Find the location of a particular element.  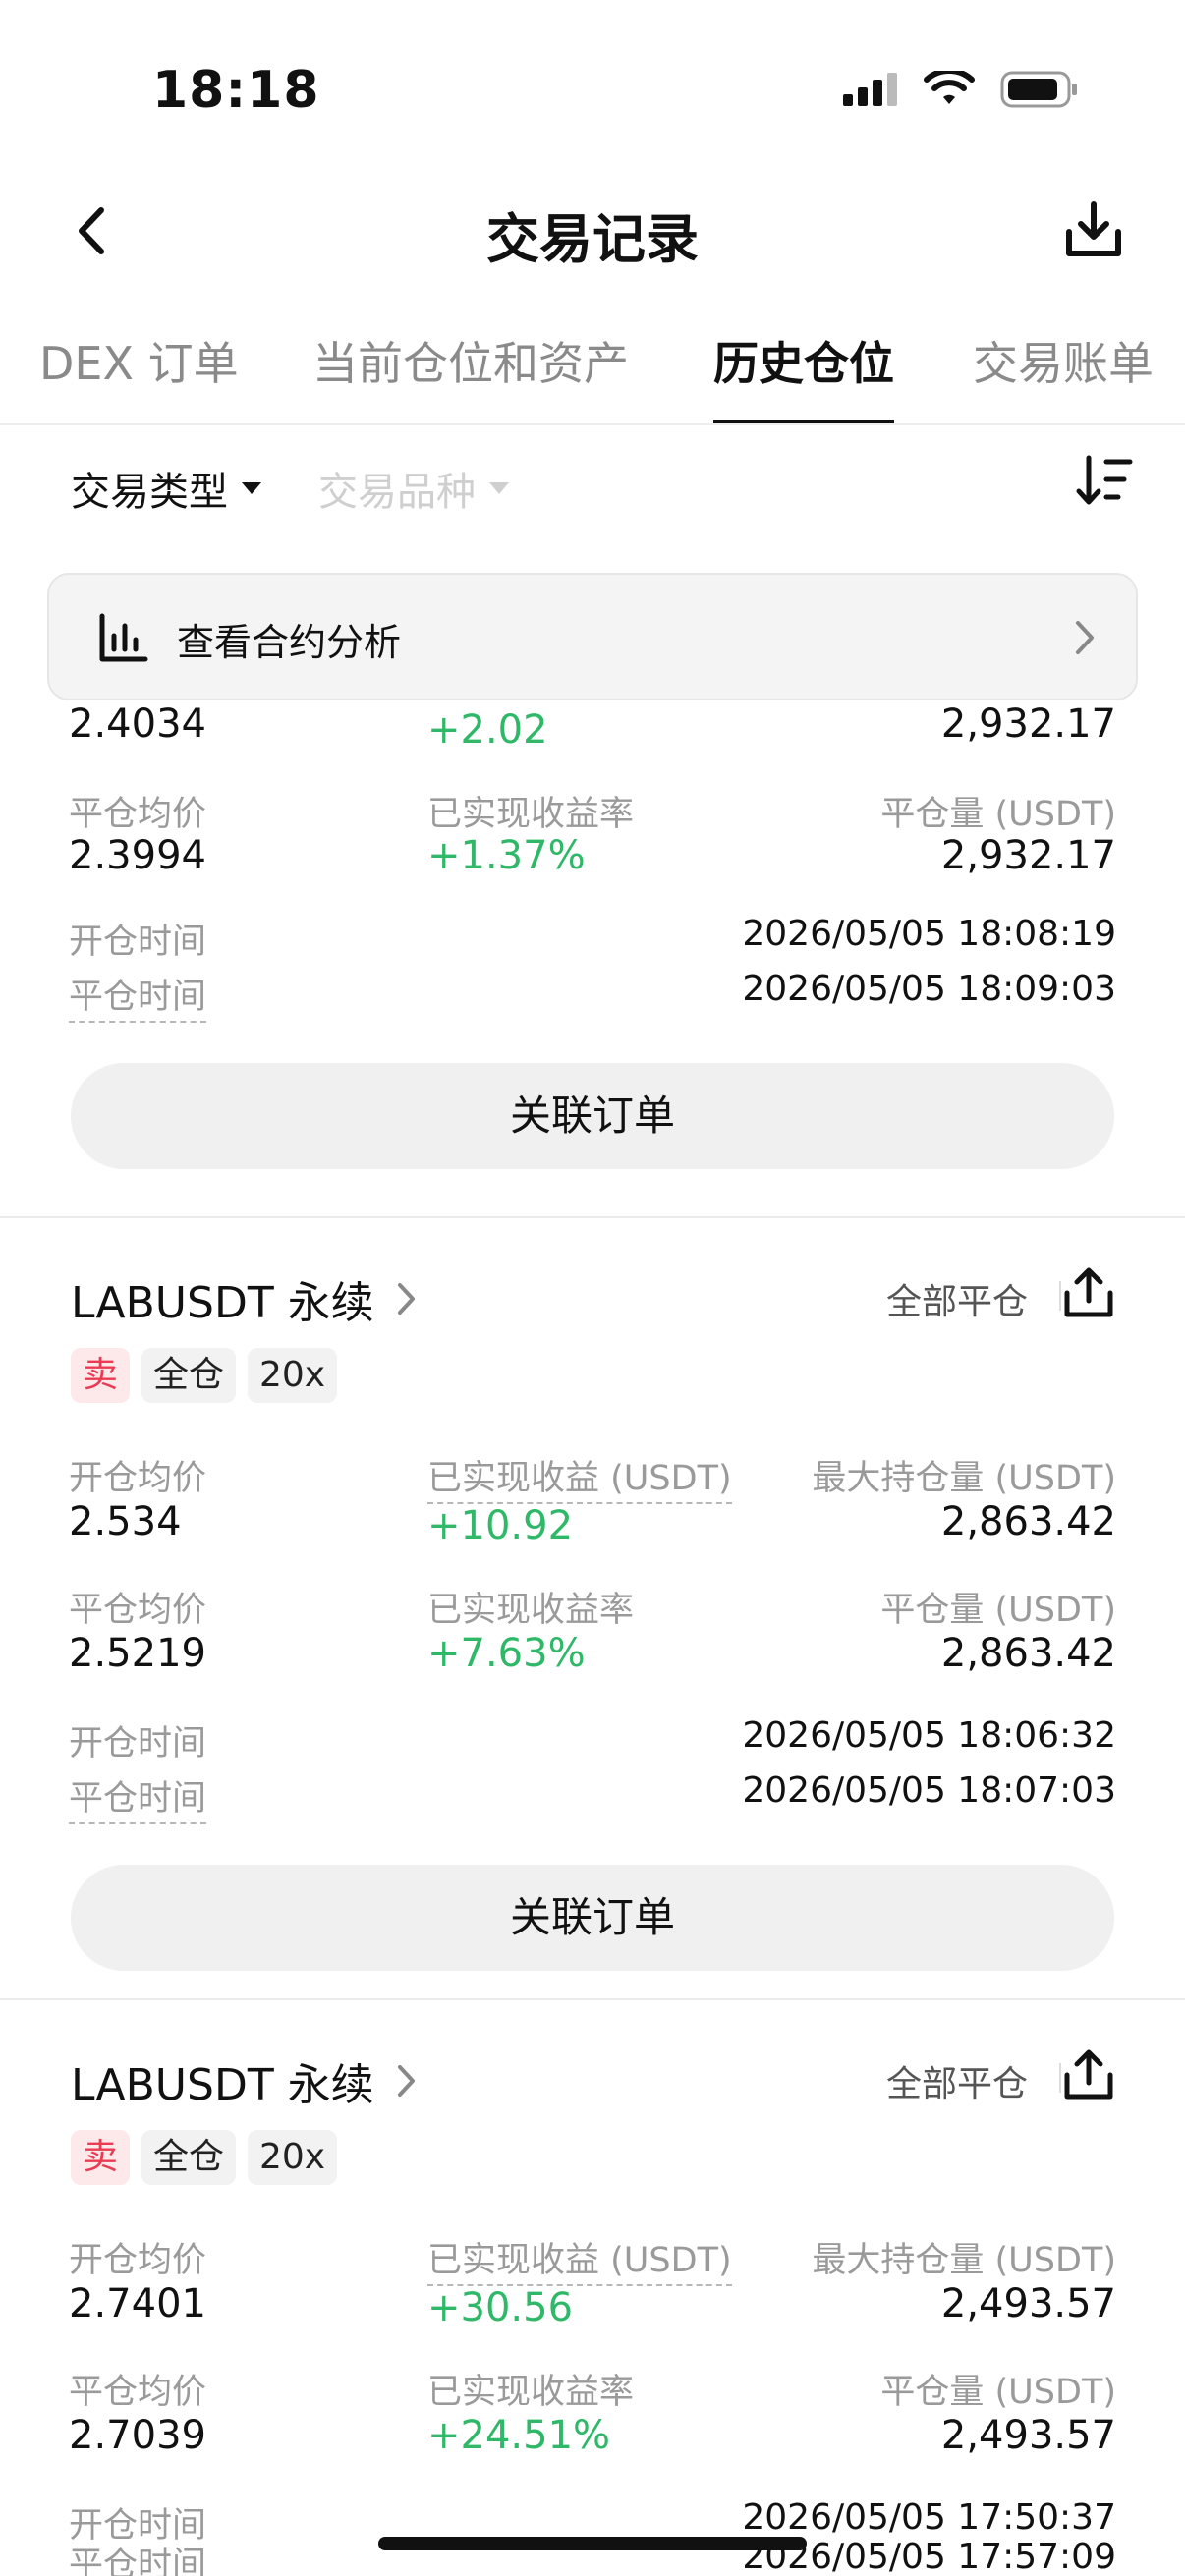

wifi-icon is located at coordinates (950, 87).